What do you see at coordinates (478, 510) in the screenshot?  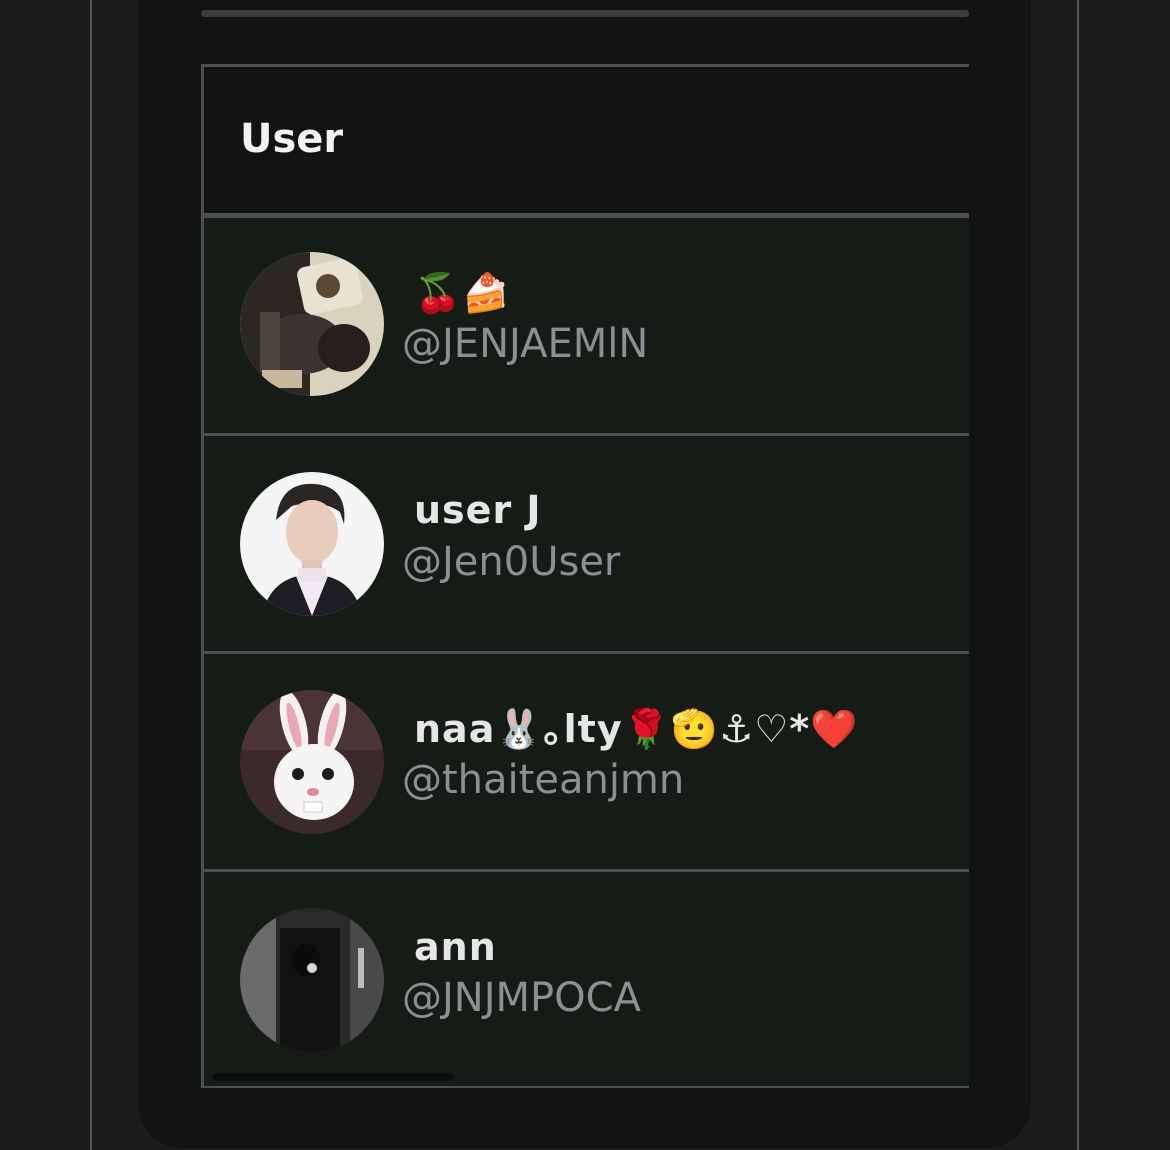 I see `display-name: user J` at bounding box center [478, 510].